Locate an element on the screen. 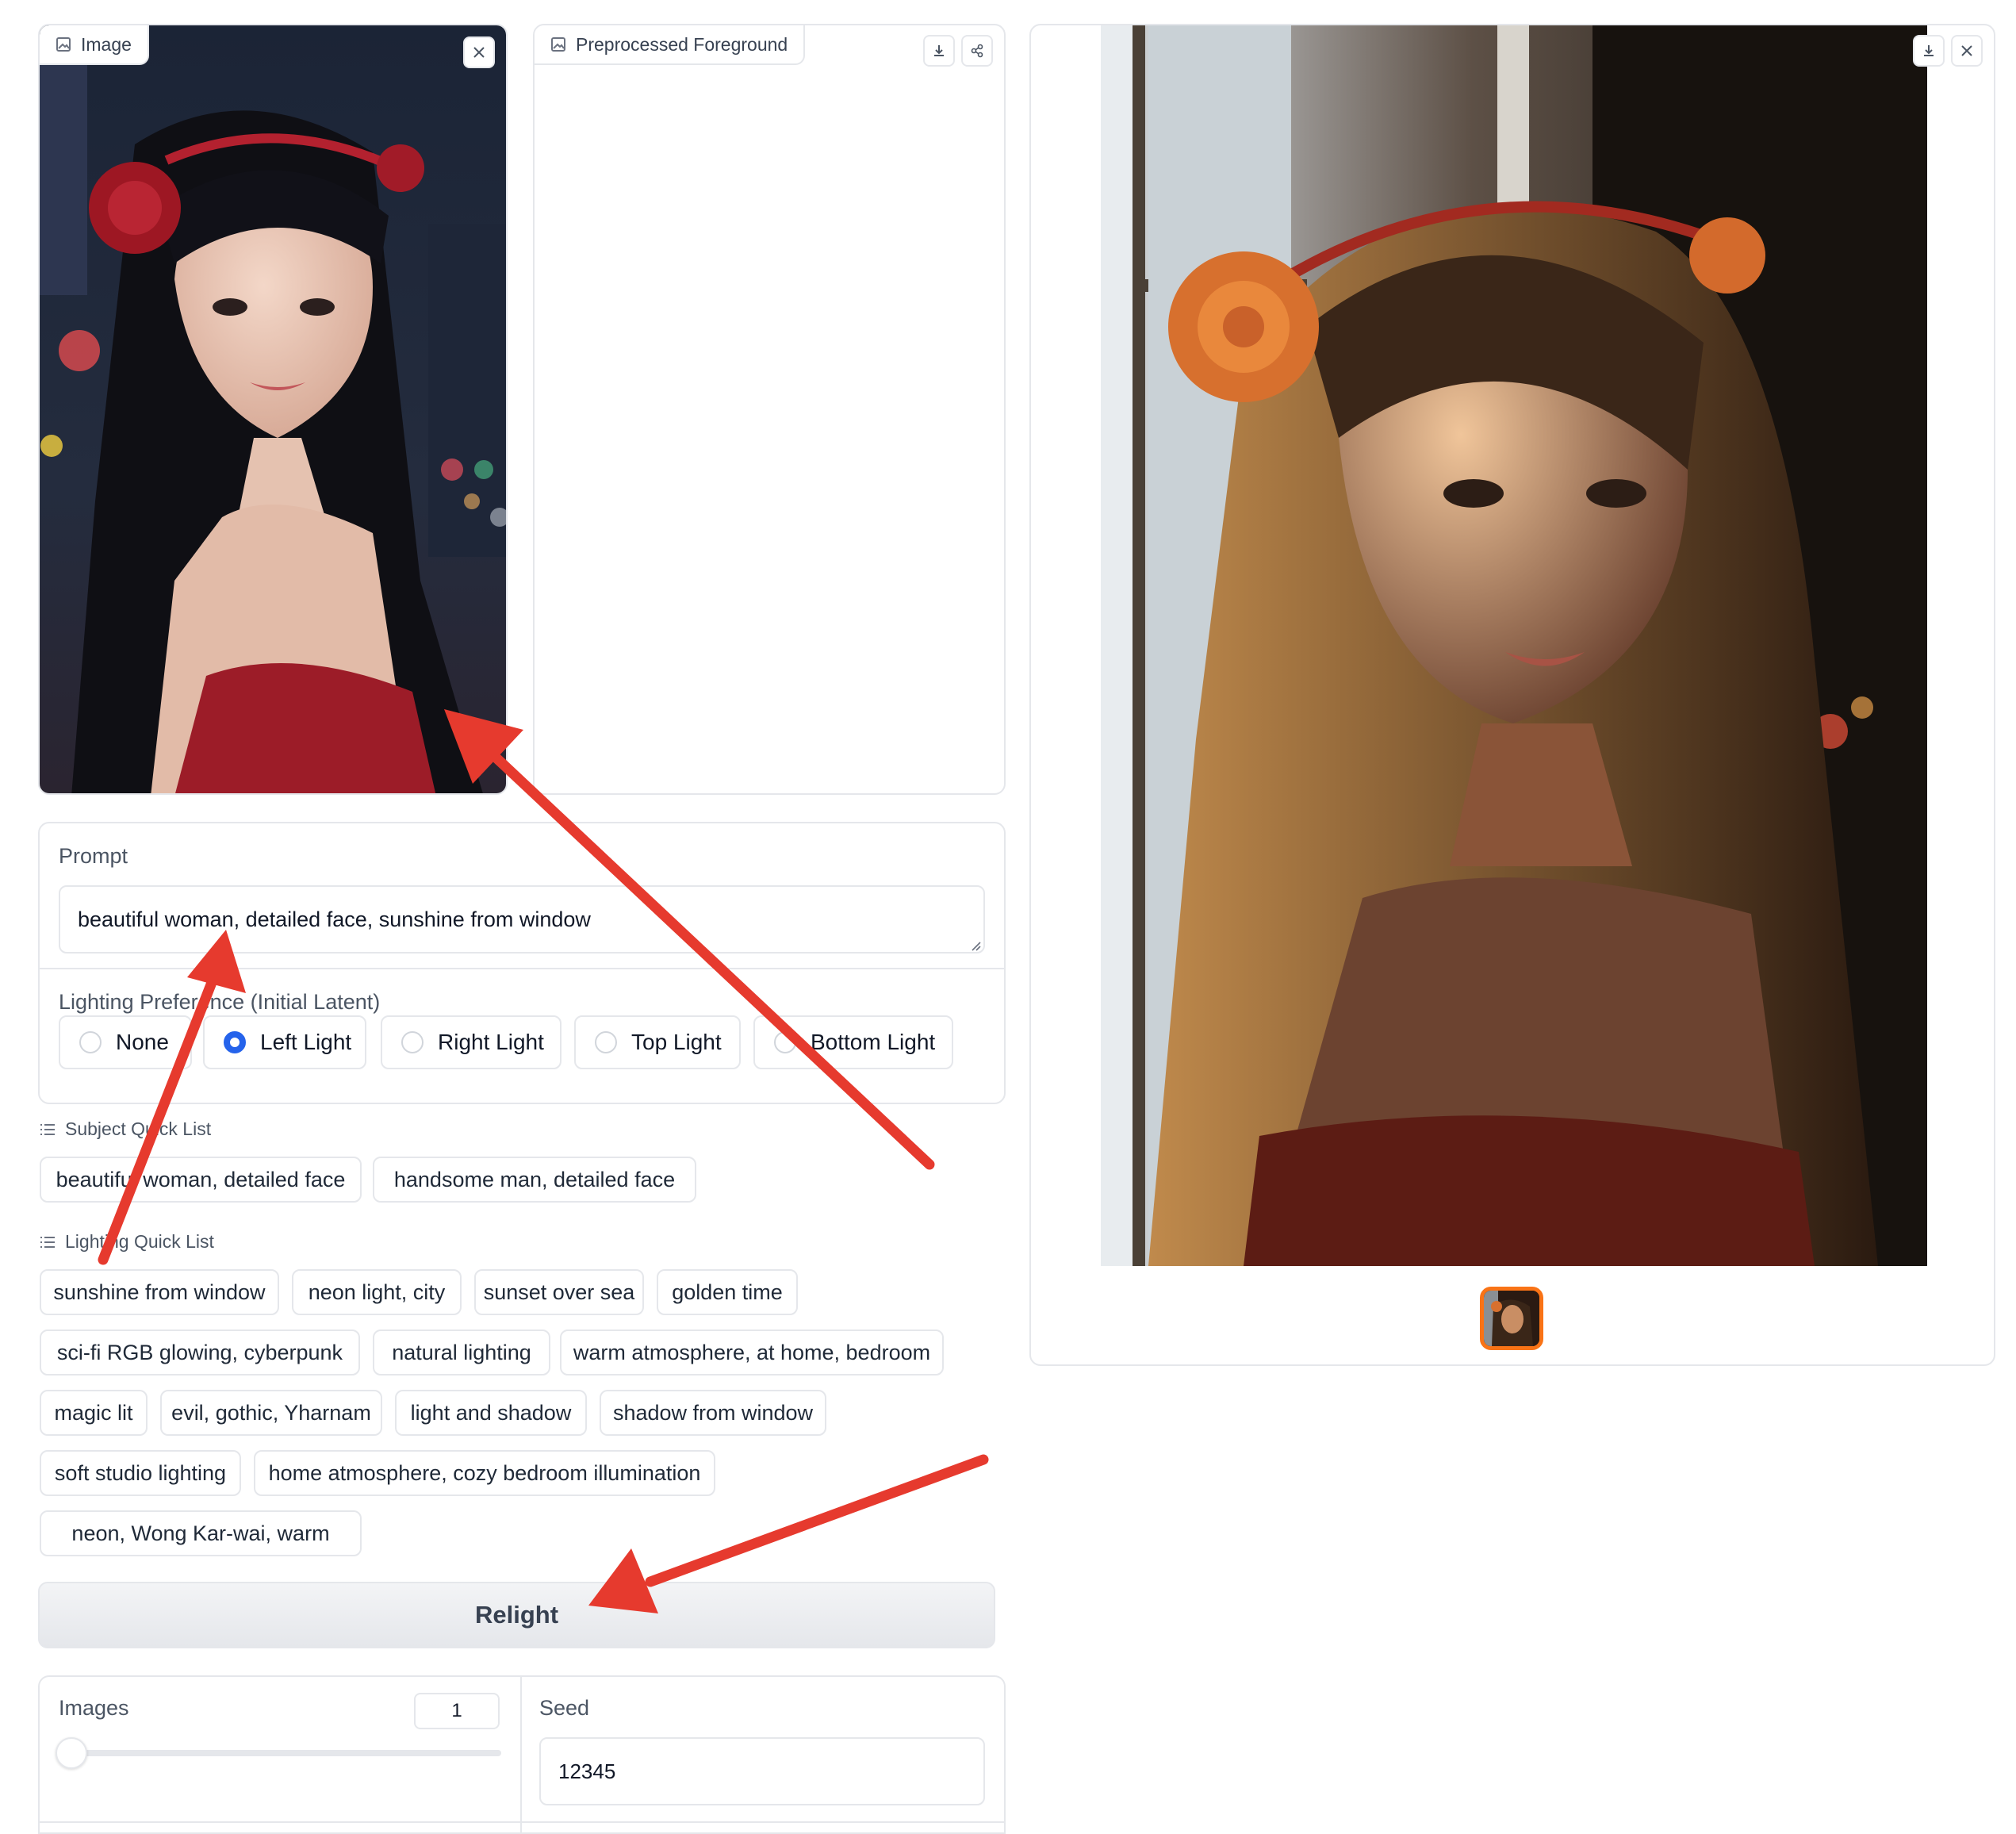 The width and height of the screenshot is (2016, 1834). radio-dot-selected is located at coordinates (235, 1042).